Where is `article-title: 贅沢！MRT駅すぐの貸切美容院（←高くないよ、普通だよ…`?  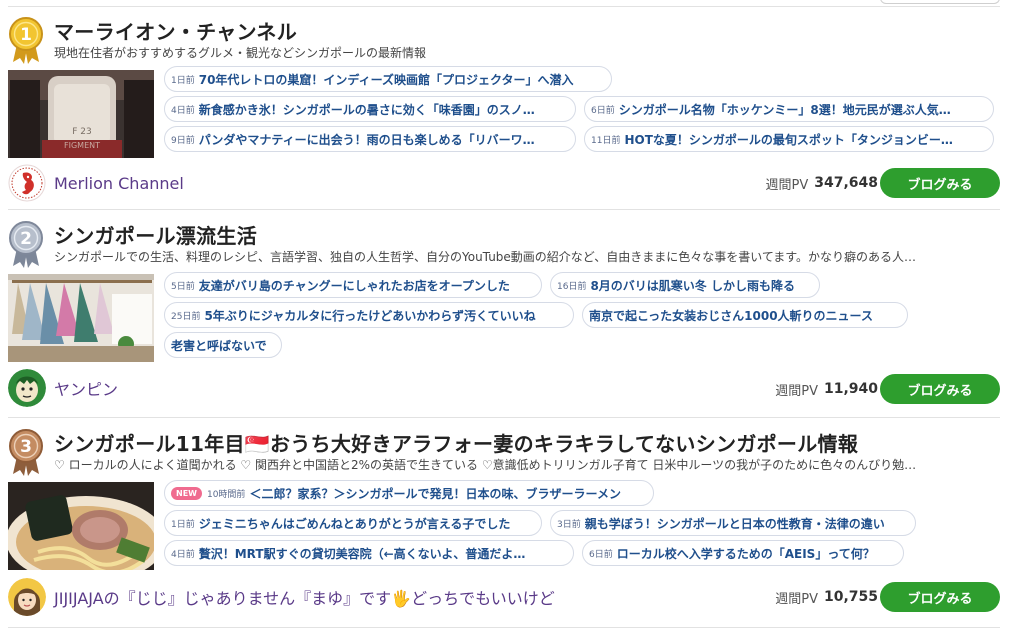
article-title: 贅沢！MRT駅すぐの貸切美容院（←高くないよ、普通だよ… is located at coordinates (362, 553).